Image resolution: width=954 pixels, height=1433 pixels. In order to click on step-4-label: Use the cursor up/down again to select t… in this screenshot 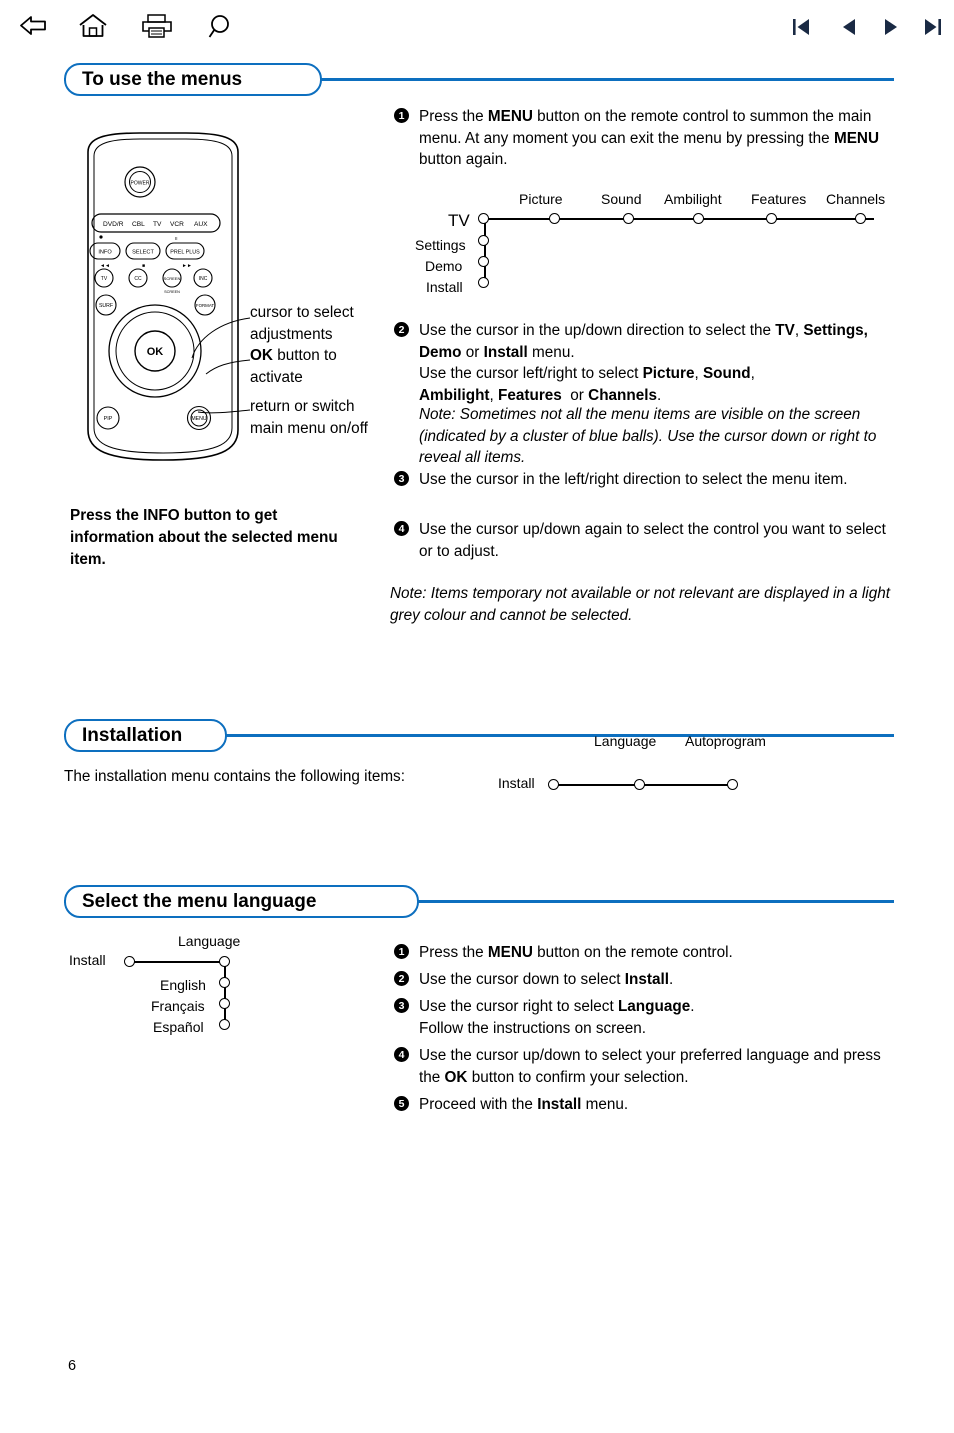, I will do `click(652, 540)`.